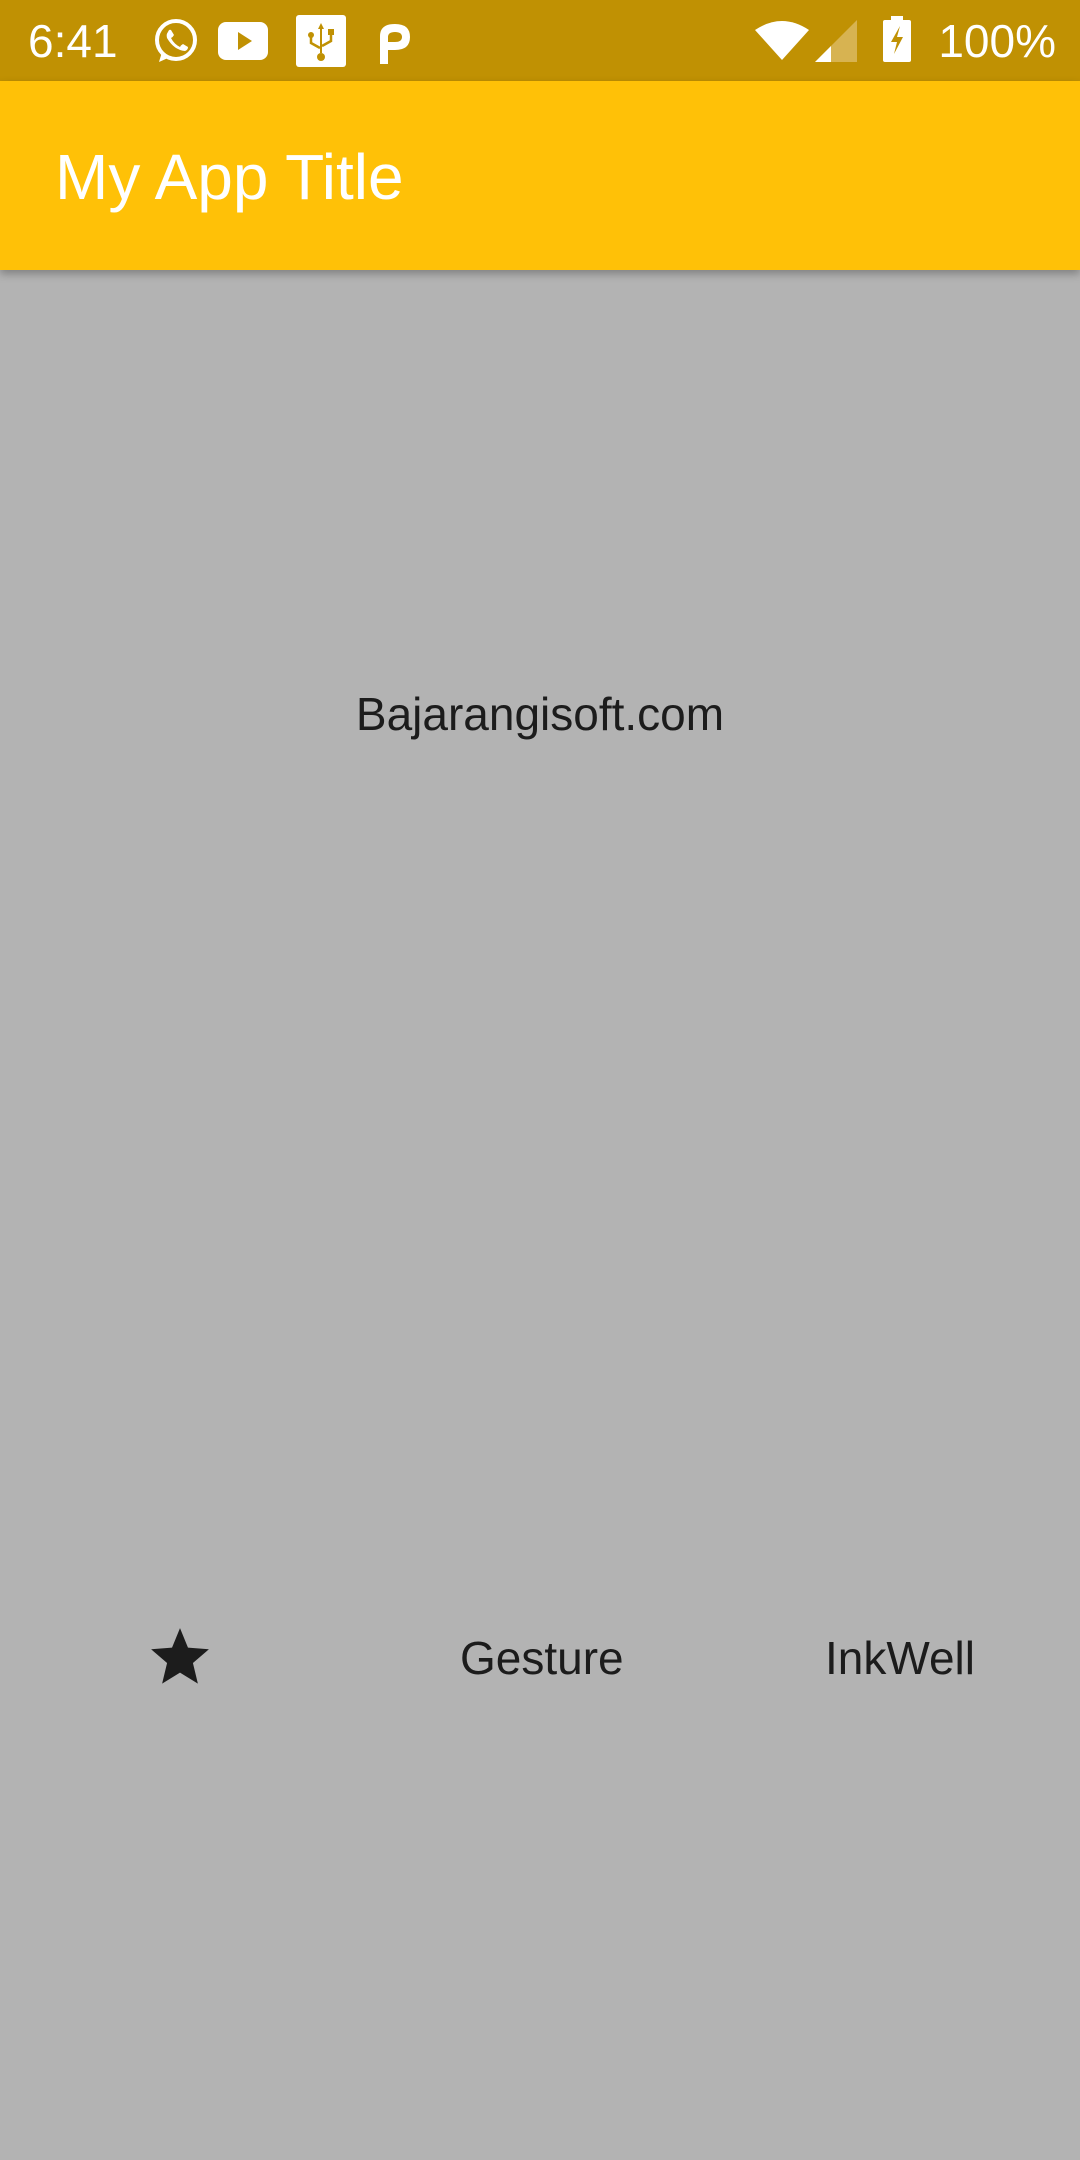 The image size is (1080, 2160). Describe the element at coordinates (836, 41) in the screenshot. I see `cell-signal-icon` at that location.